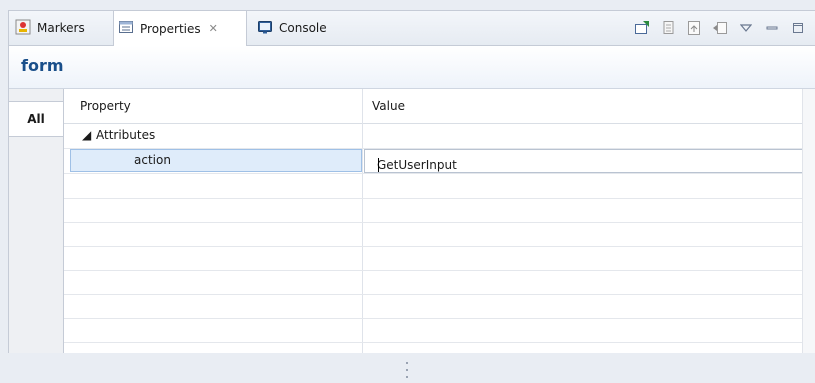  Describe the element at coordinates (378, 165) in the screenshot. I see `text-caret` at that location.